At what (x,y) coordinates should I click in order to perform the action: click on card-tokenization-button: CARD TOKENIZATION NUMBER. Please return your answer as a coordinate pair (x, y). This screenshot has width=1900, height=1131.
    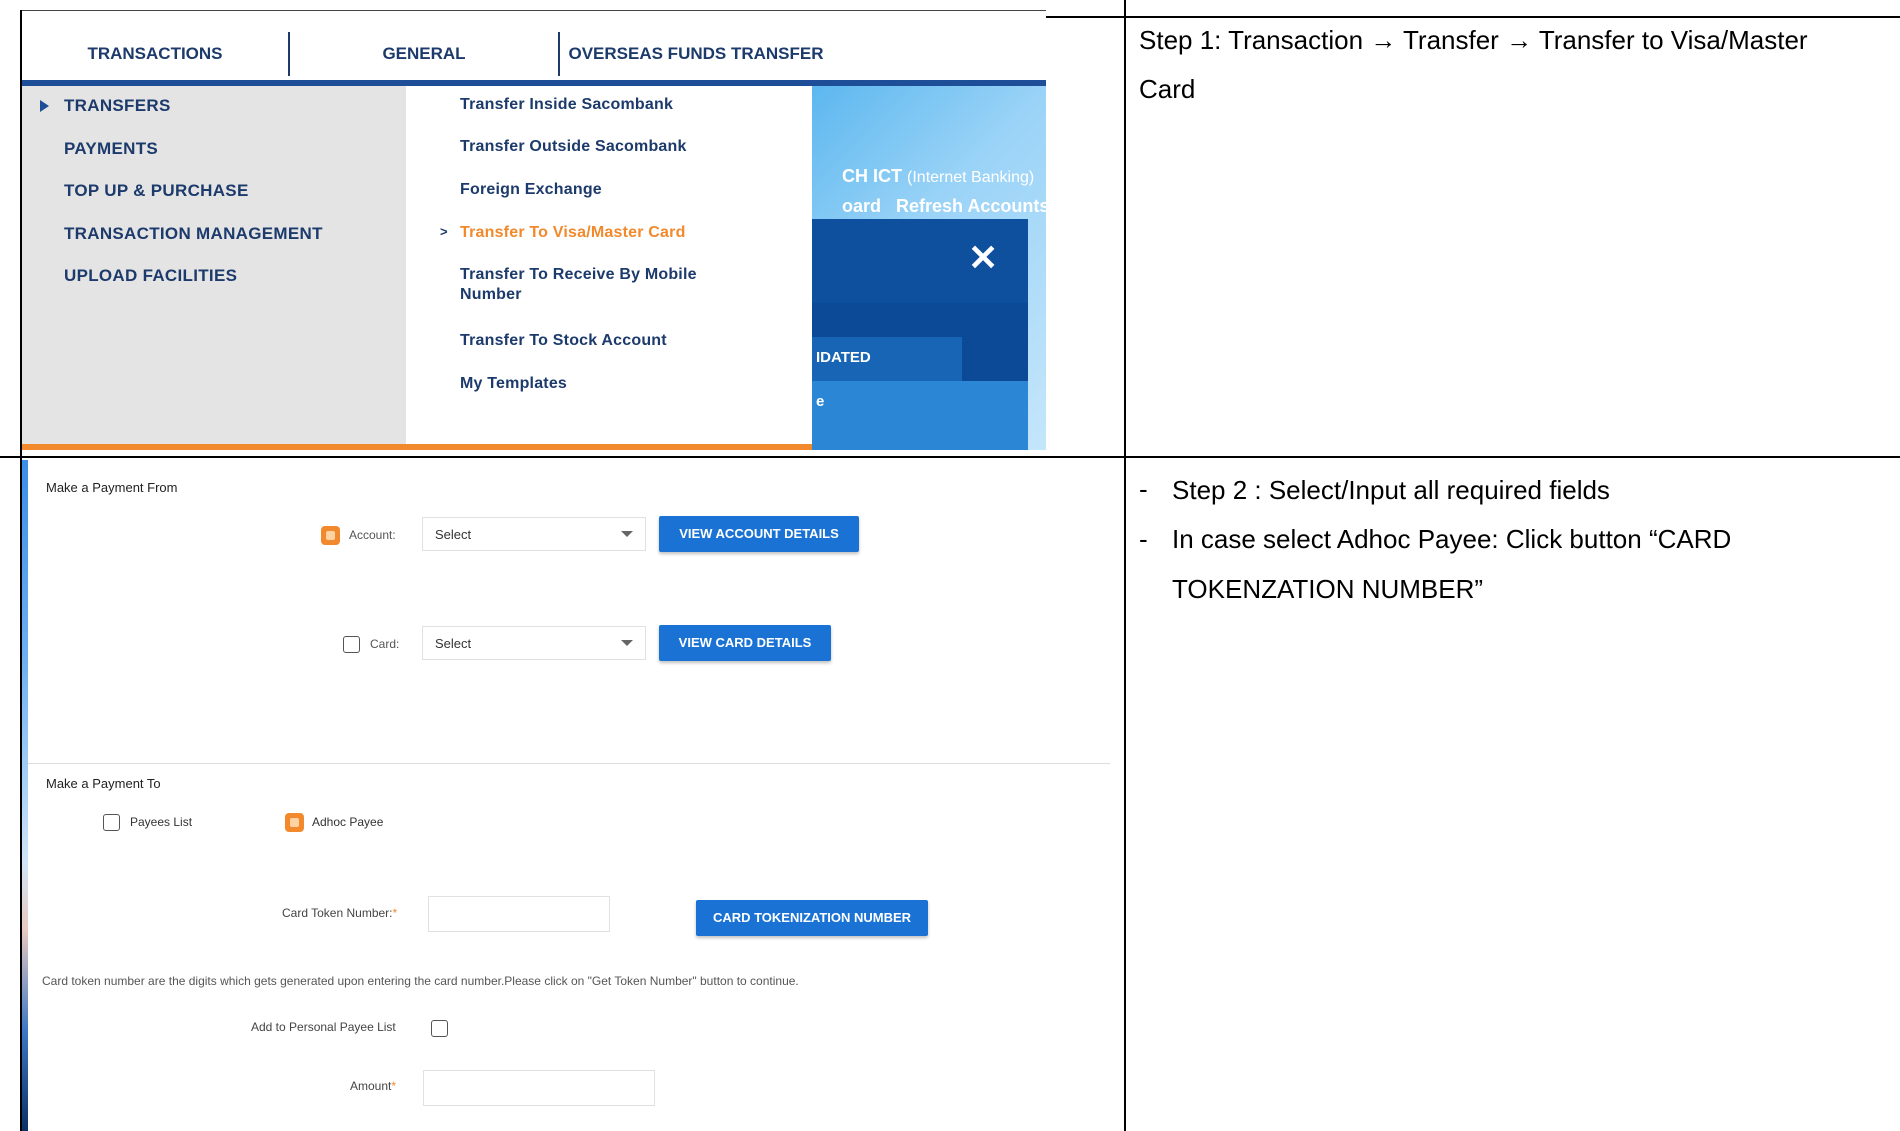
    Looking at the image, I should click on (812, 918).